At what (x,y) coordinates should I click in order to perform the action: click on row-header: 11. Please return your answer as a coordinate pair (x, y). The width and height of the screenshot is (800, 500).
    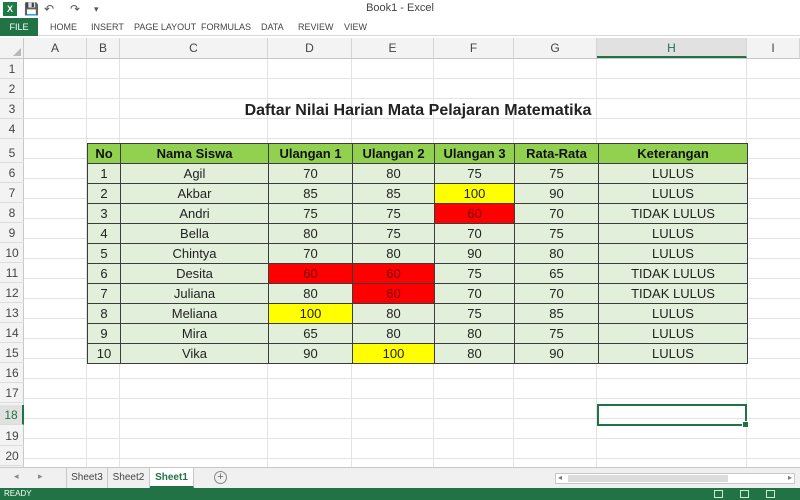
    Looking at the image, I should click on (12, 273).